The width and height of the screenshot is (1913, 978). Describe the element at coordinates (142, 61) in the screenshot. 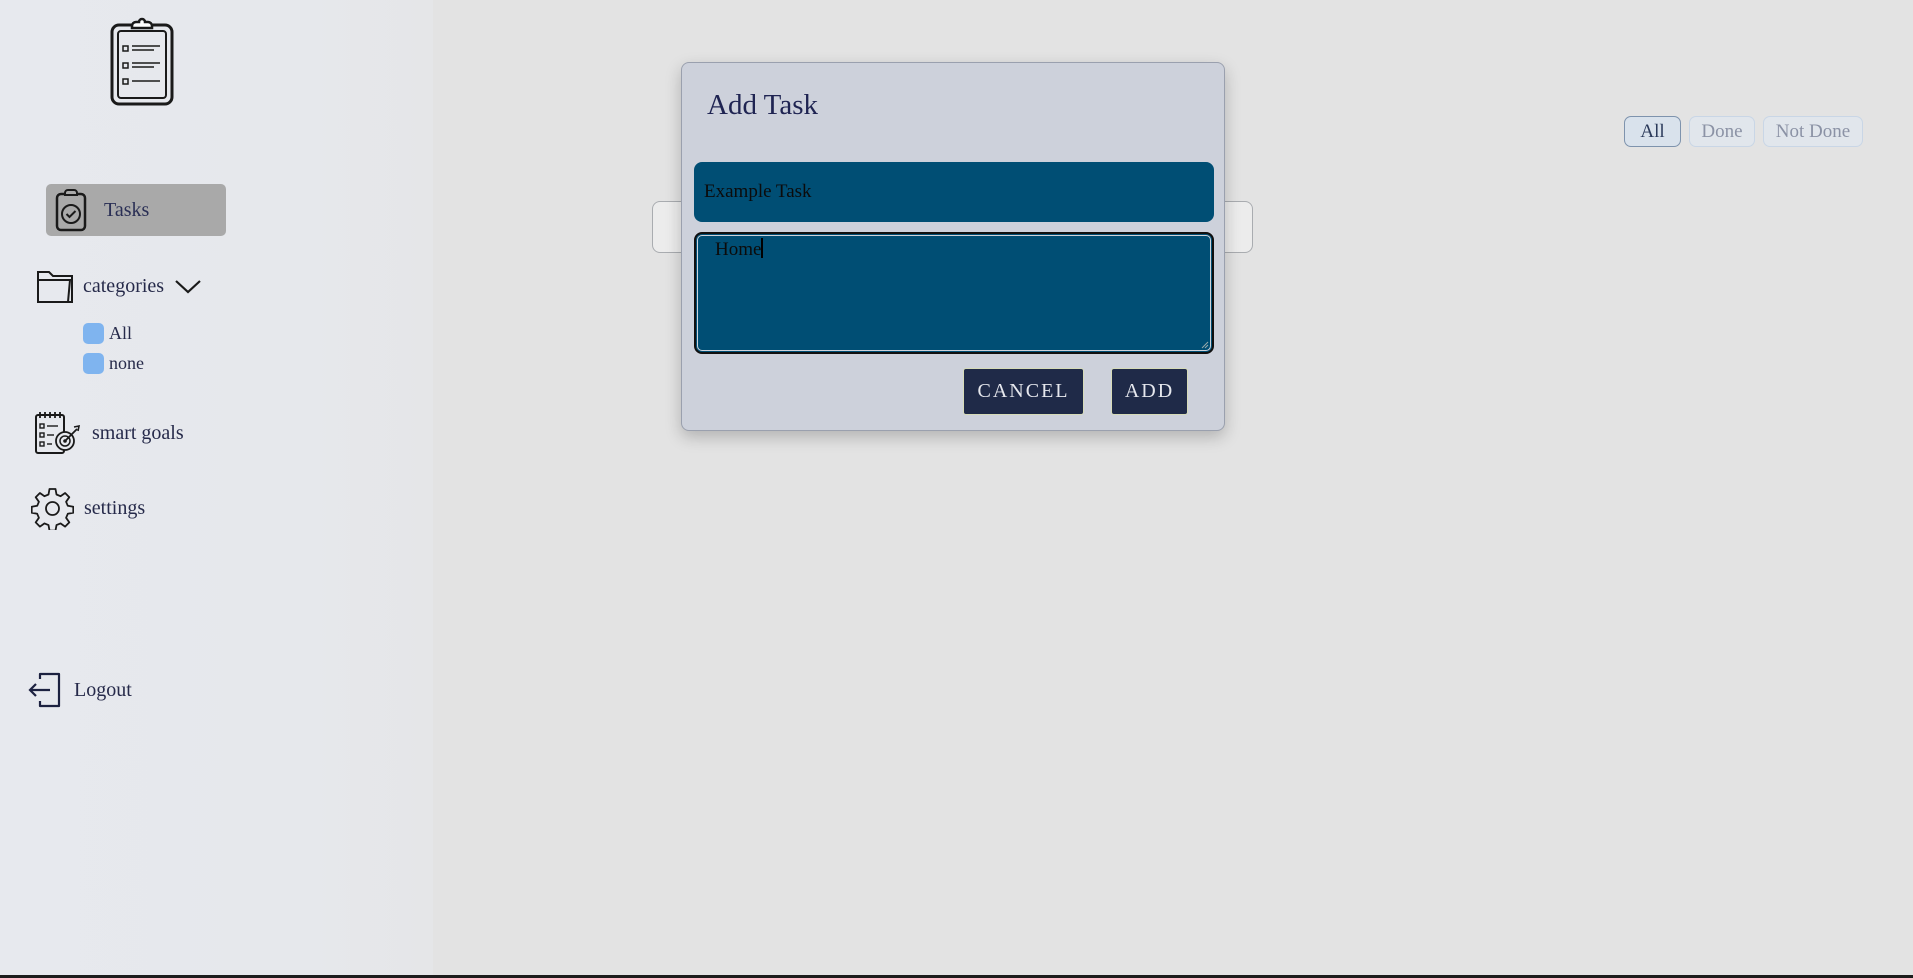

I see `clipboard-list-icon` at that location.